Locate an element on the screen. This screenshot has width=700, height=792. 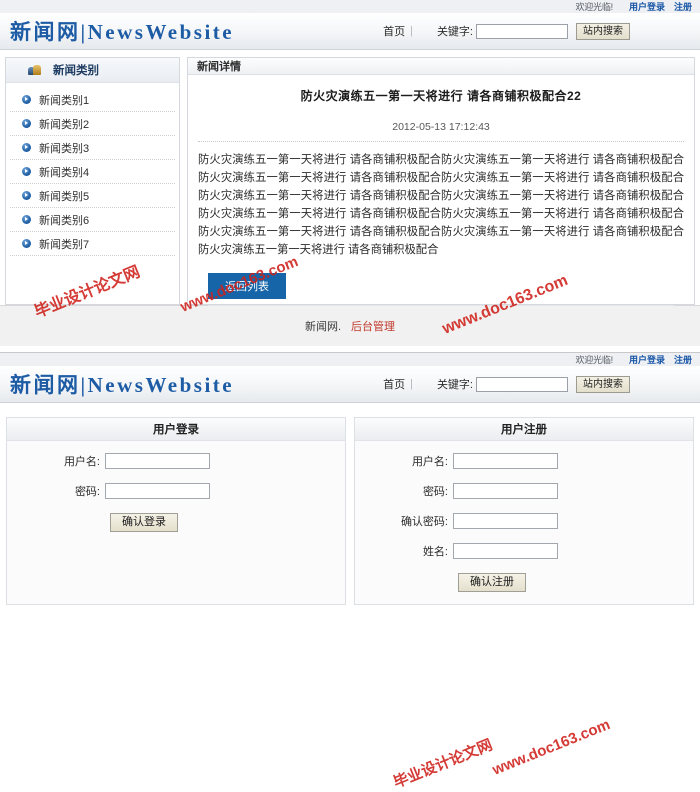
confirm-register-button: 确认注册 is located at coordinates (492, 582).